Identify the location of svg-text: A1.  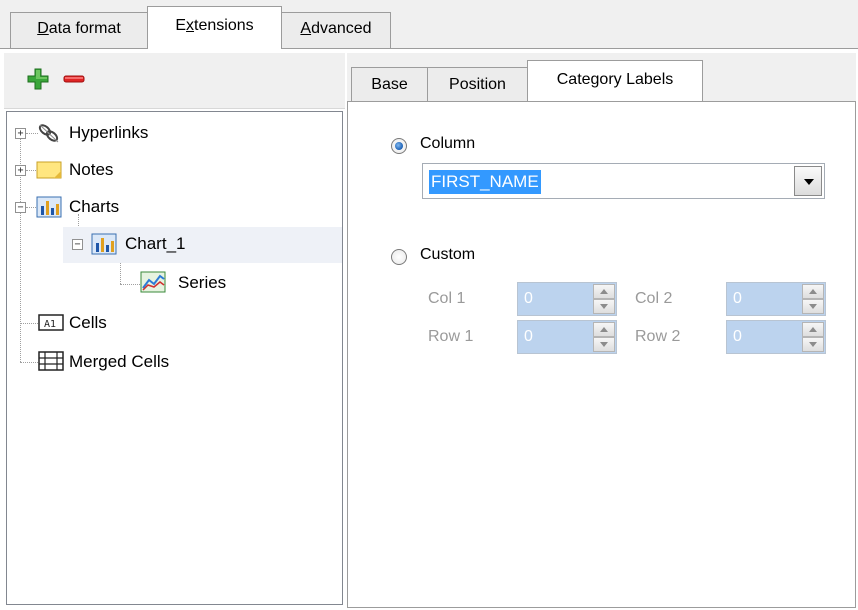
(50, 324).